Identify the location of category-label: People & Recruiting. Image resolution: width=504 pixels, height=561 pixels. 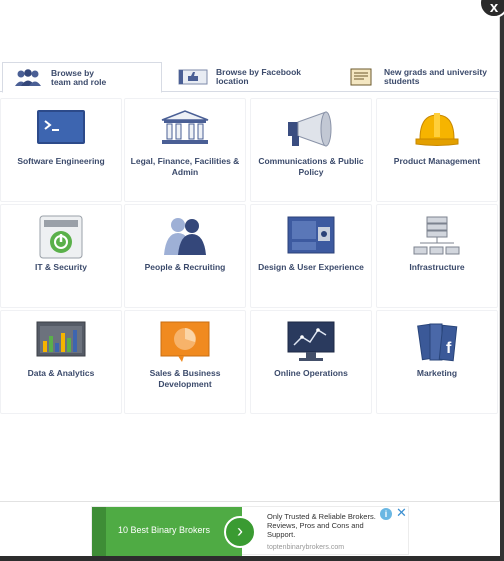
(185, 267).